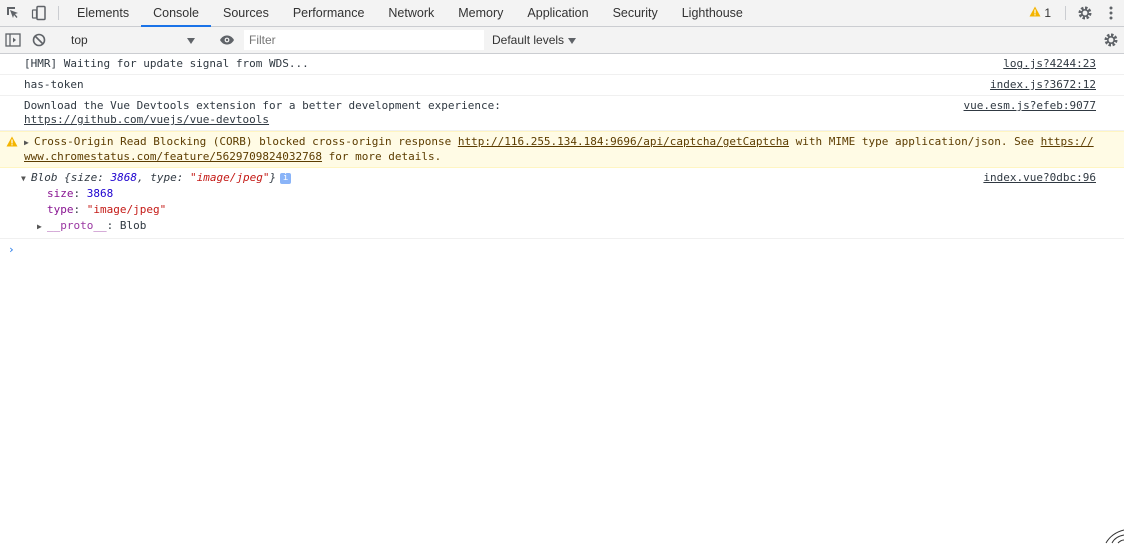  I want to click on message-text: has-token, so click(54, 84).